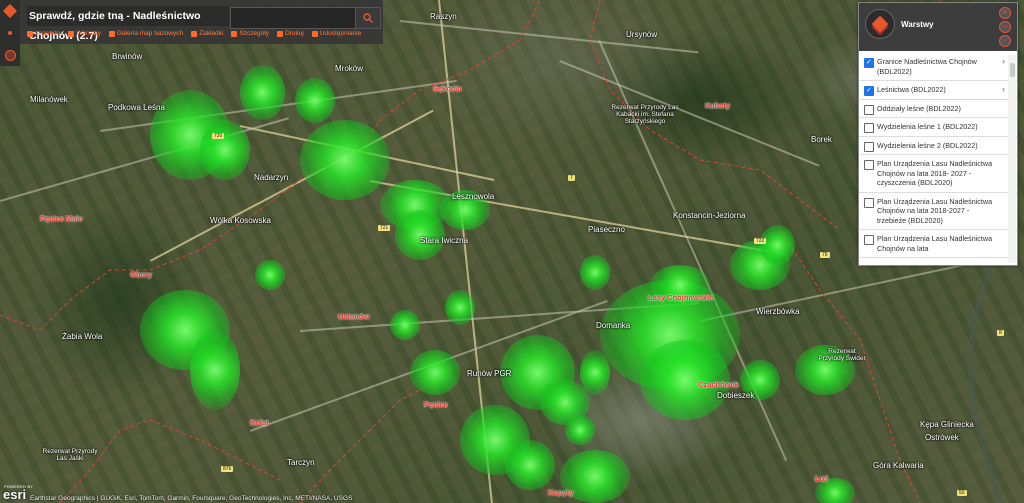  Describe the element at coordinates (30, 33) in the screenshot. I see `legend-icon` at that location.